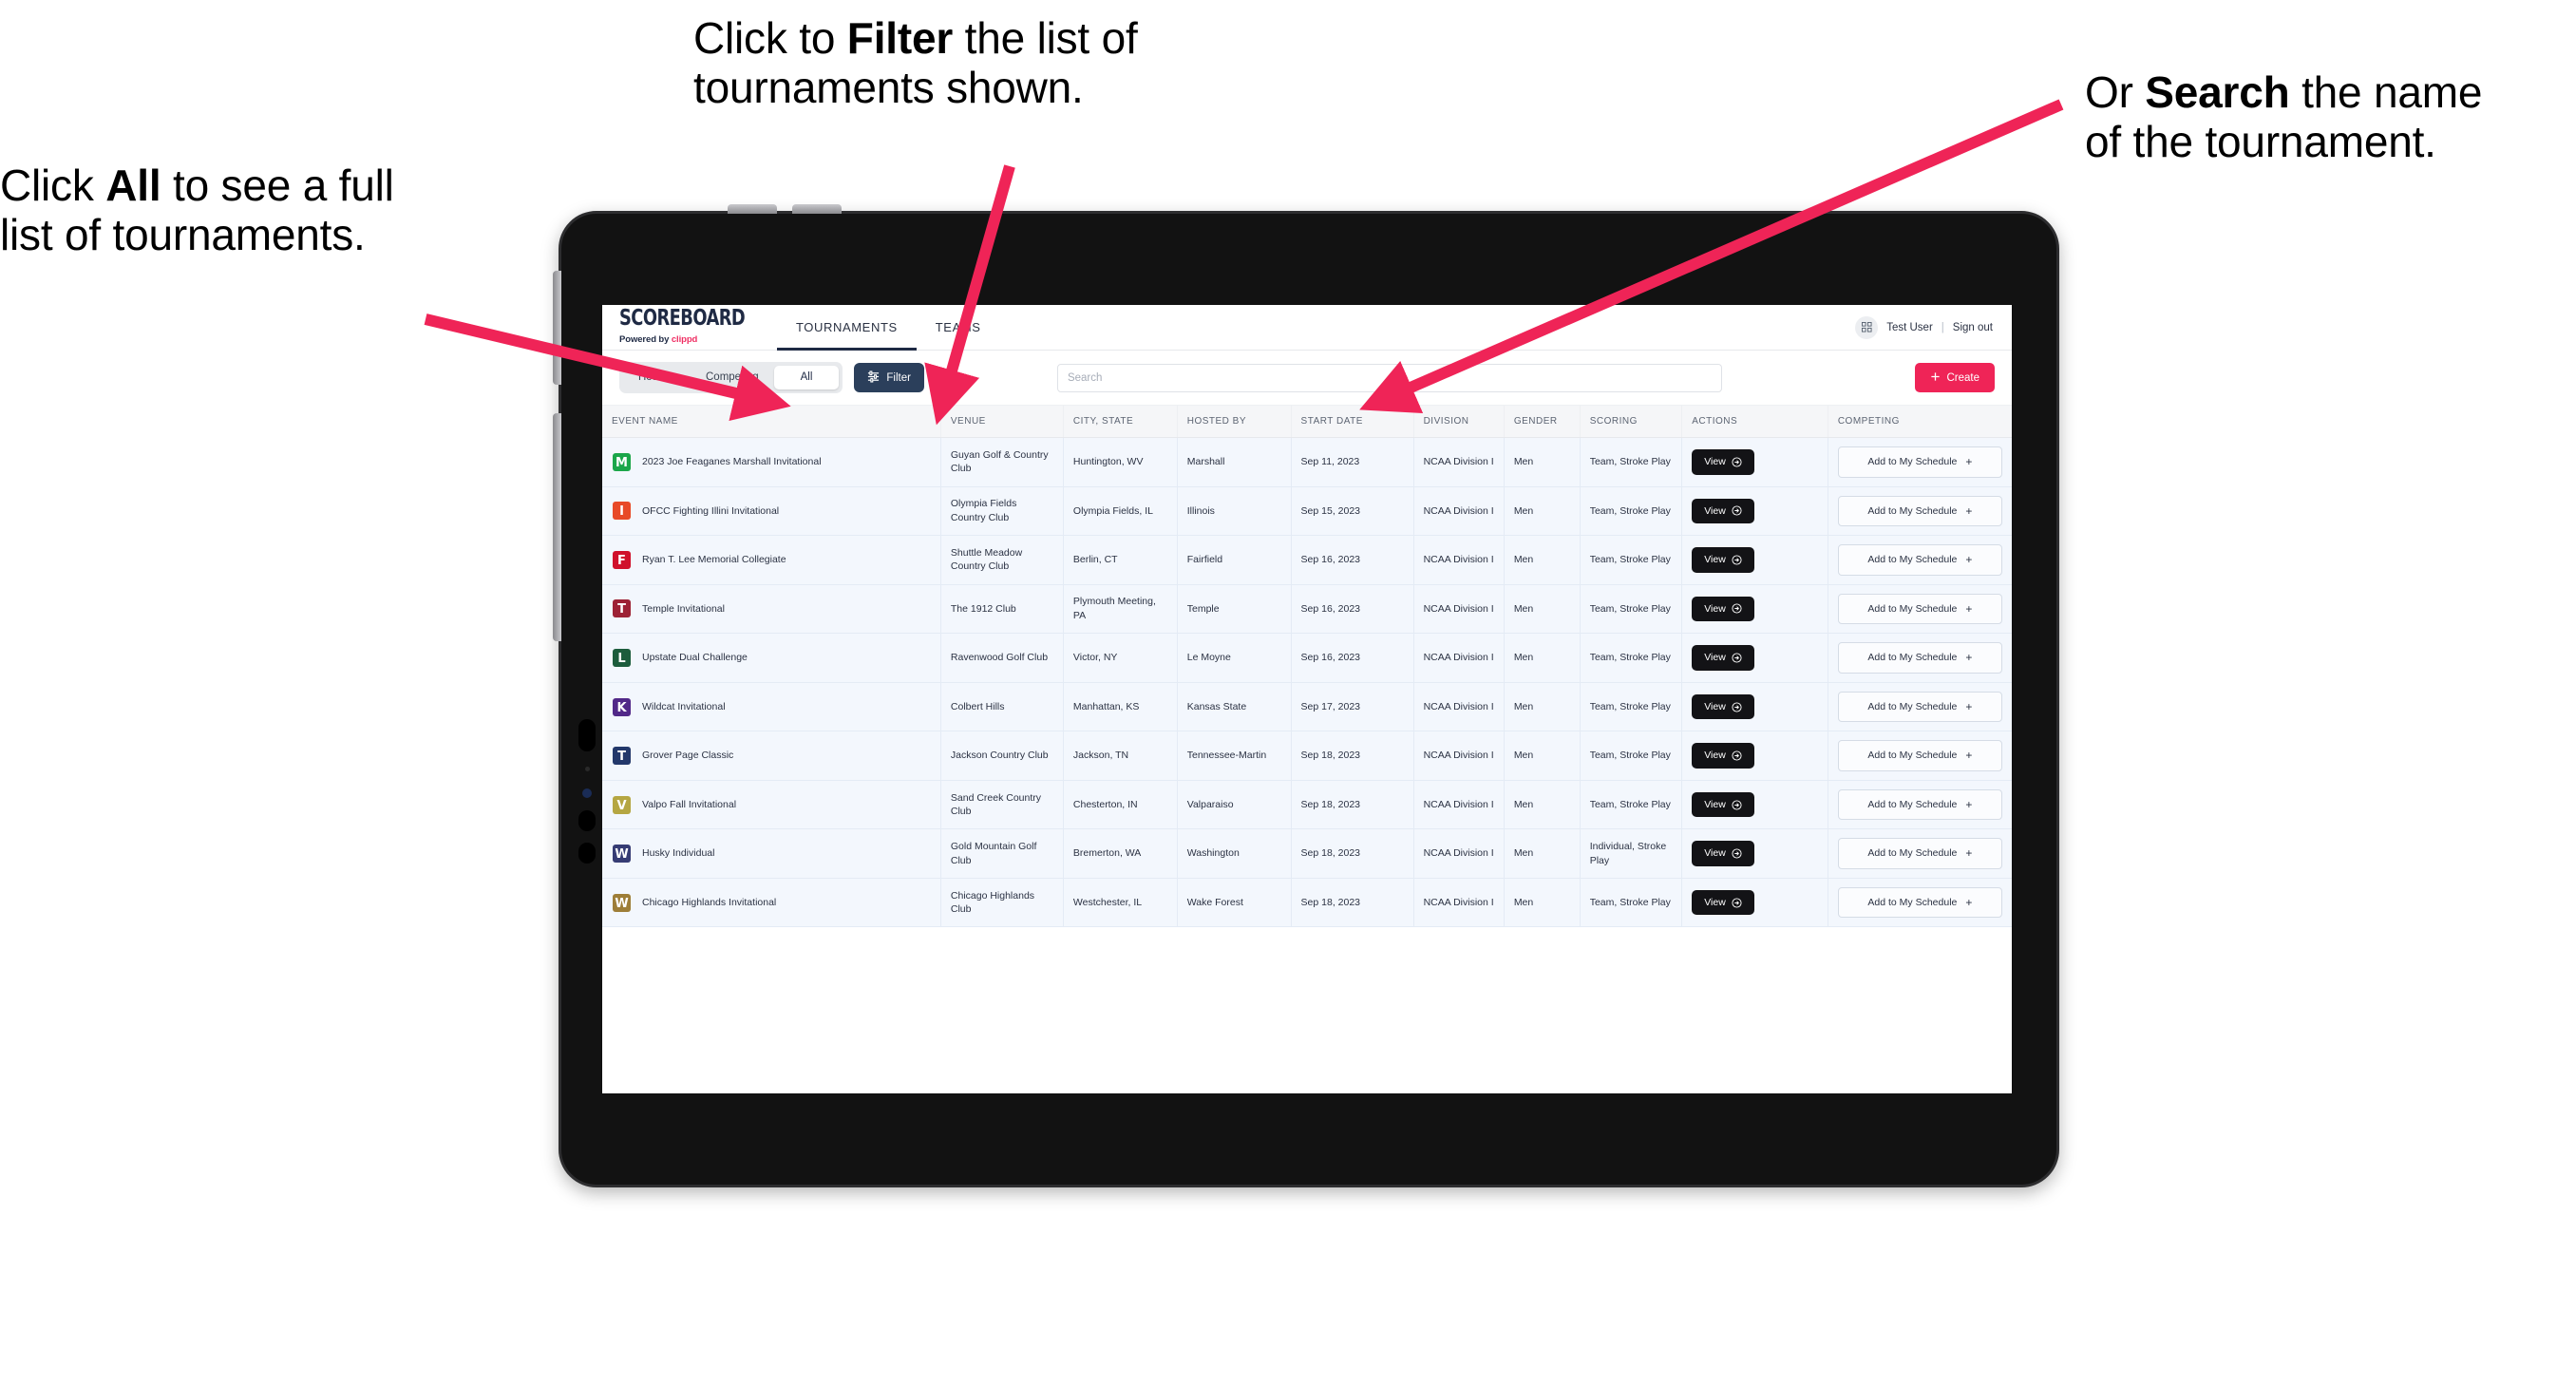 The height and width of the screenshot is (1386, 2576). What do you see at coordinates (771, 756) in the screenshot?
I see `cell-event-name: T Grover Page Classic` at bounding box center [771, 756].